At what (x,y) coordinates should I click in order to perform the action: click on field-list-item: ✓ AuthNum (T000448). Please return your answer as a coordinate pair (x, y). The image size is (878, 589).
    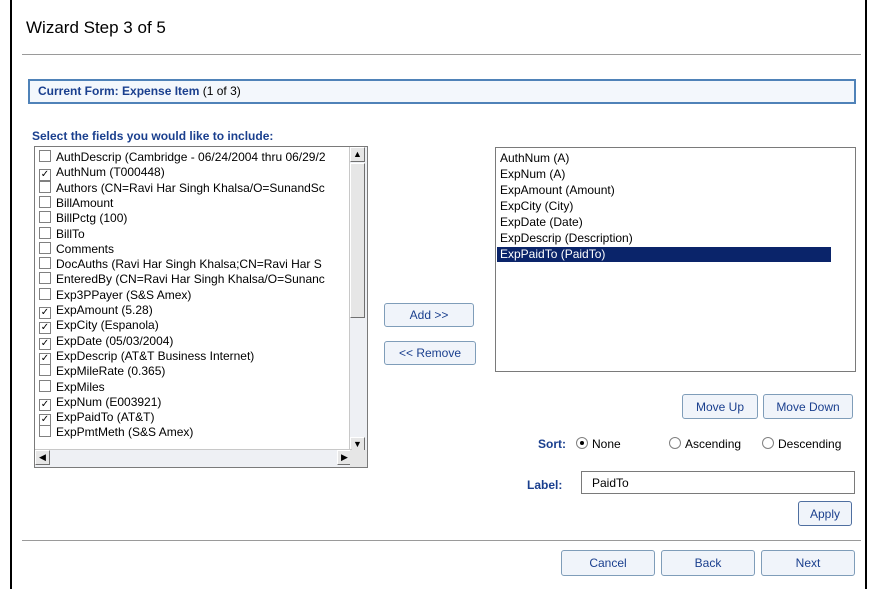
    Looking at the image, I should click on (102, 173).